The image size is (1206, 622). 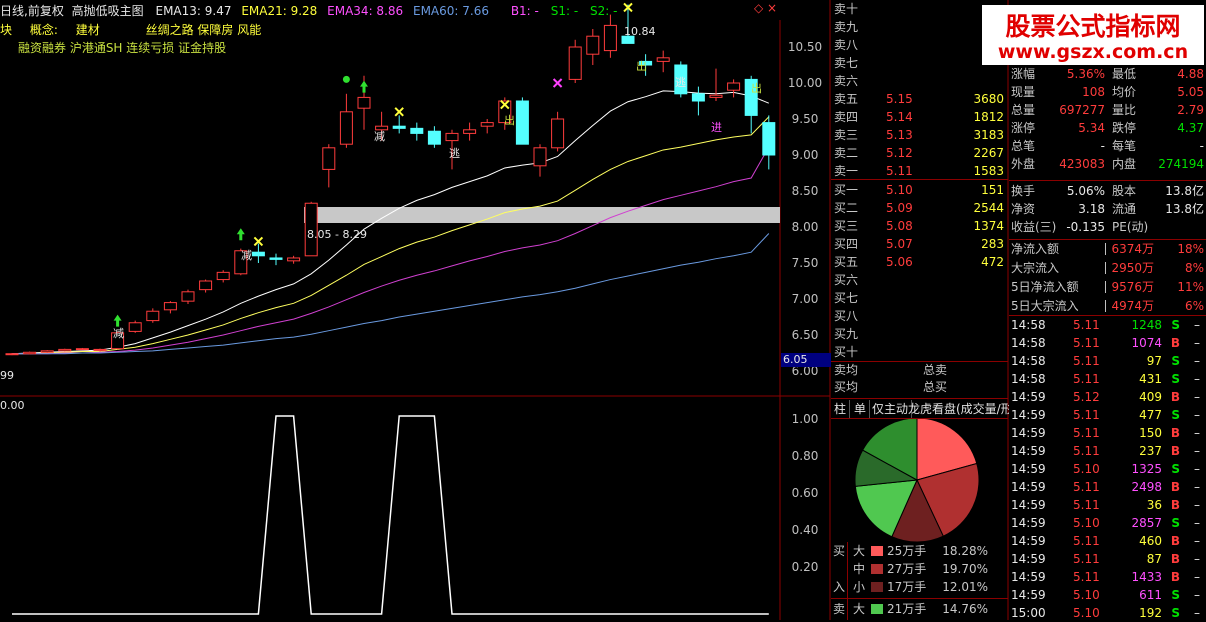 I want to click on bid-price: 5.09, so click(x=899, y=208).